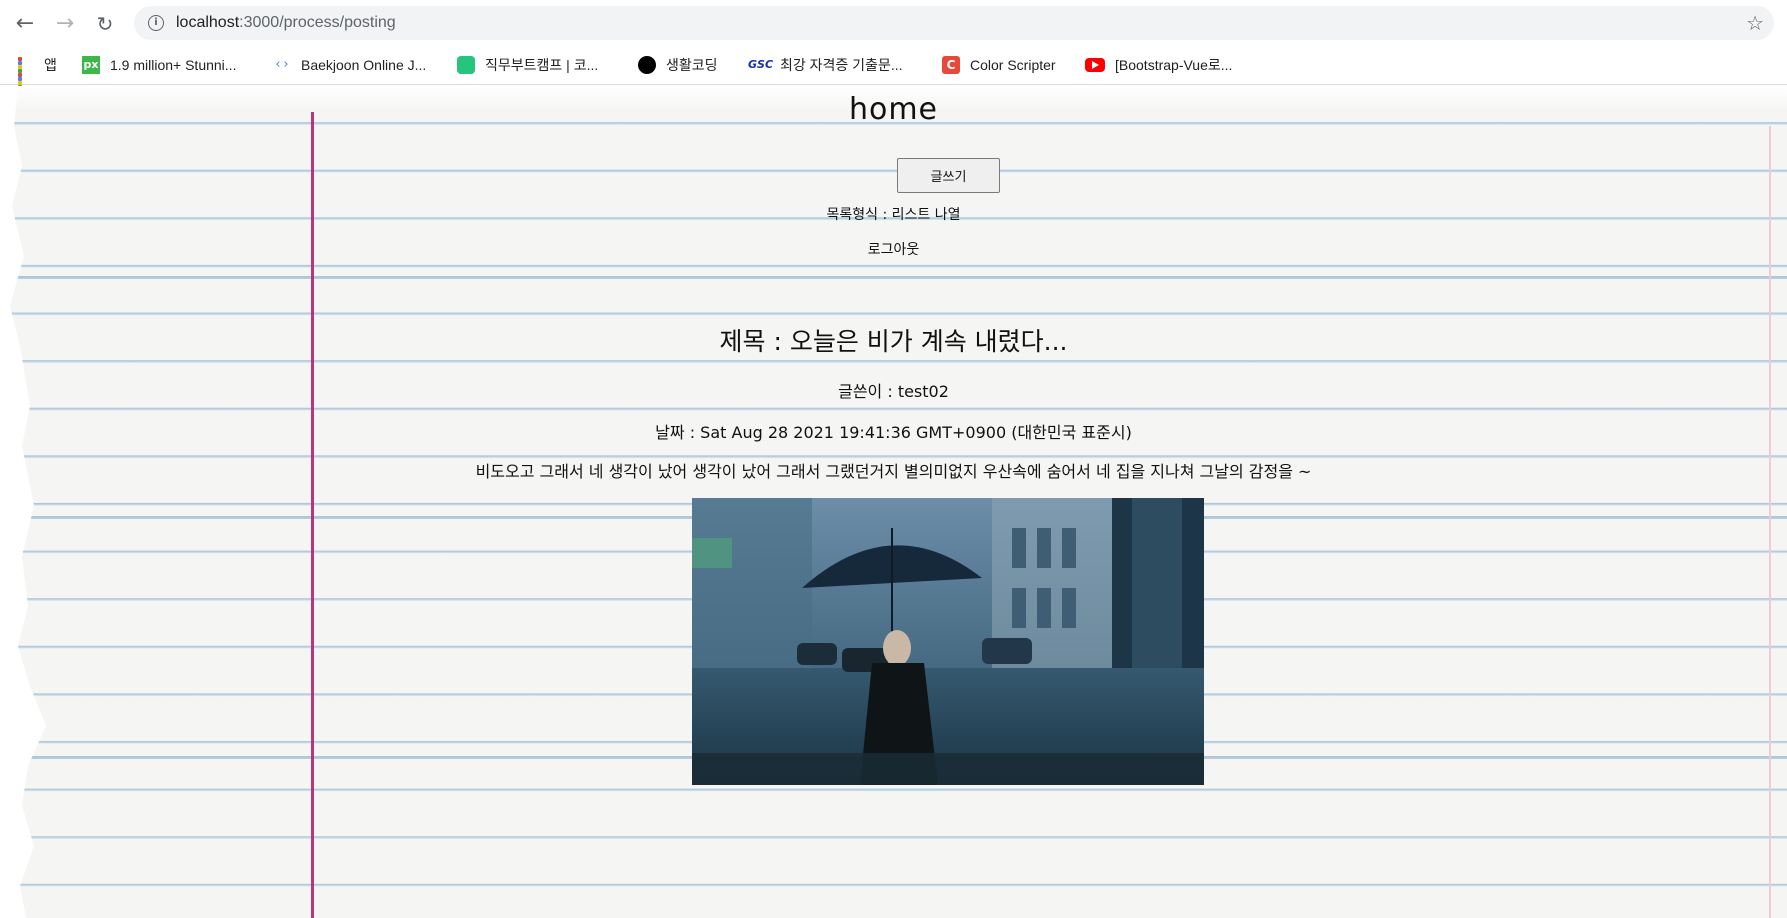 The width and height of the screenshot is (1787, 918). What do you see at coordinates (951, 65) in the screenshot?
I see `color-scripter-icon: C` at bounding box center [951, 65].